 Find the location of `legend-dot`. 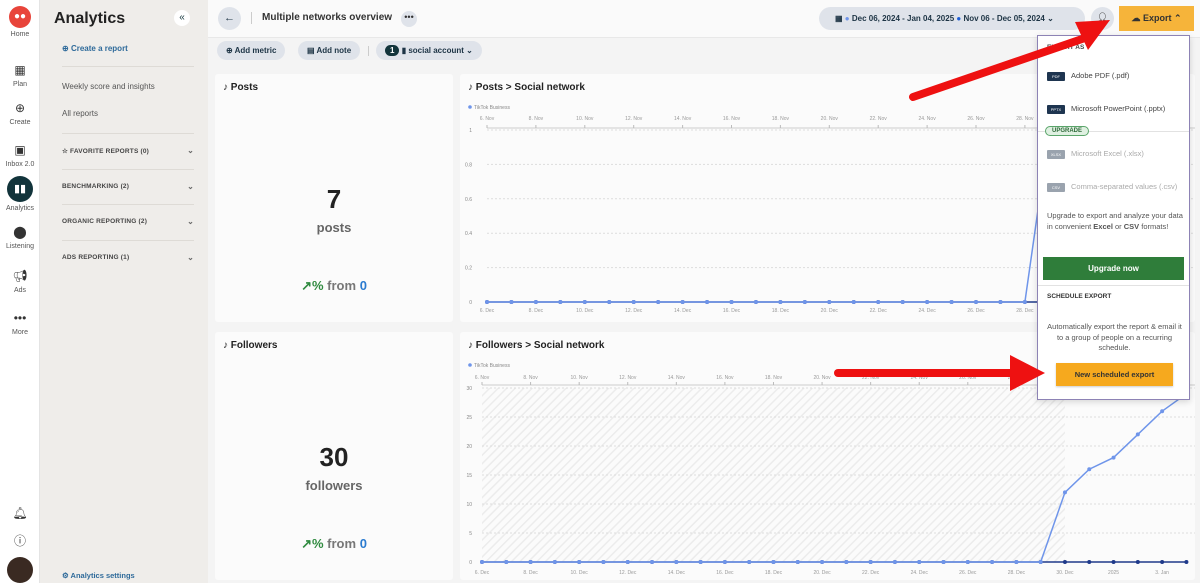

legend-dot is located at coordinates (470, 107).